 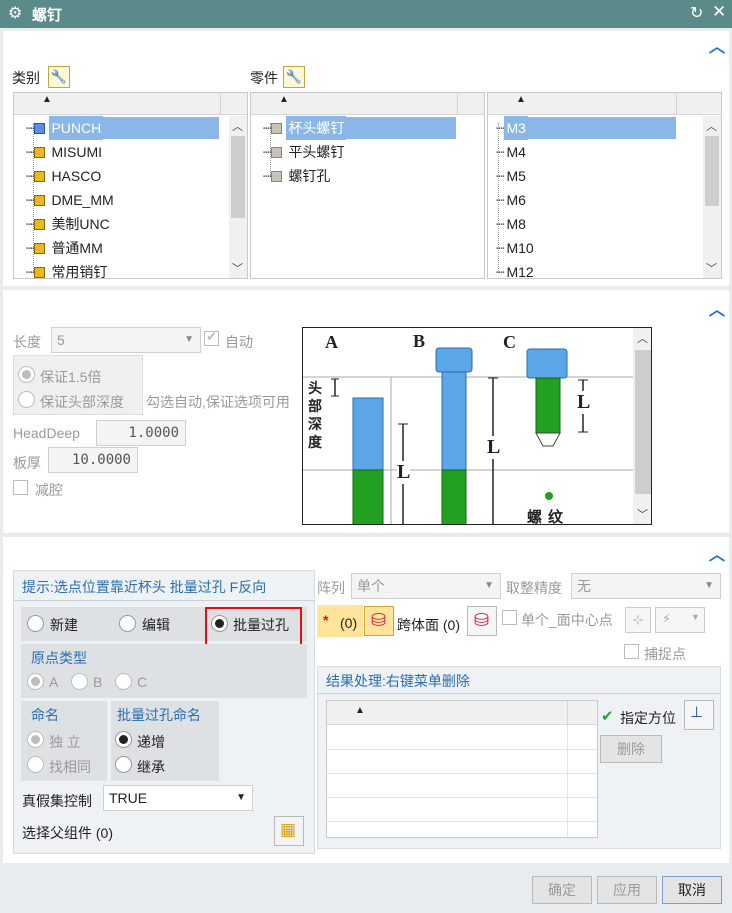 I want to click on database-icon: ⛁, so click(x=482, y=620).